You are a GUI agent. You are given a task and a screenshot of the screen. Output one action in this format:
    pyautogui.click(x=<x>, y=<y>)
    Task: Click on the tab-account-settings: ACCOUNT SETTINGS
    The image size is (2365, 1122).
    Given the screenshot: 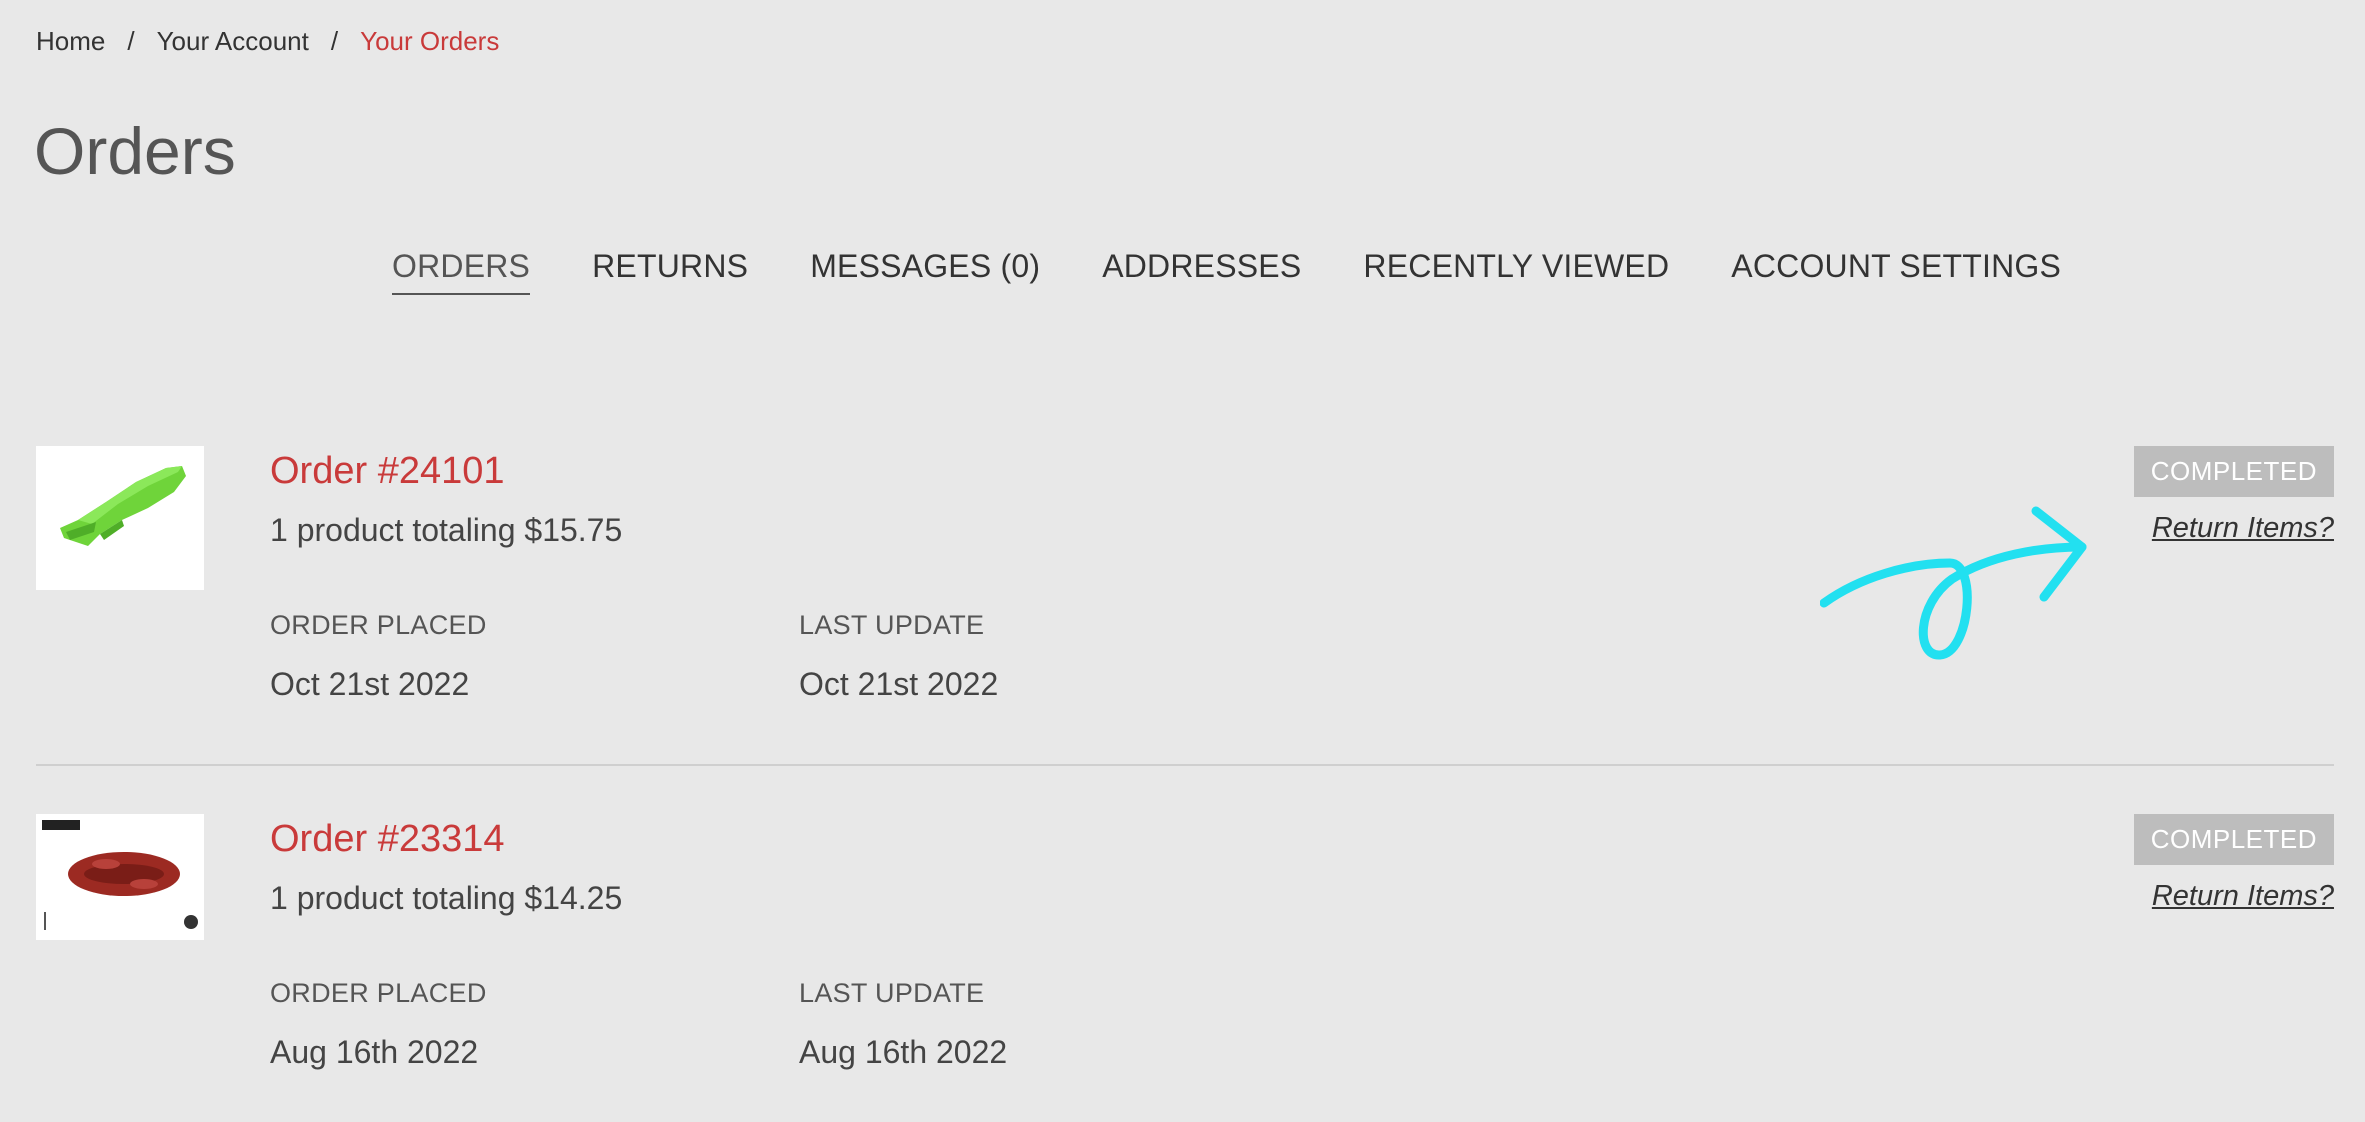 What is the action you would take?
    pyautogui.click(x=1896, y=271)
    